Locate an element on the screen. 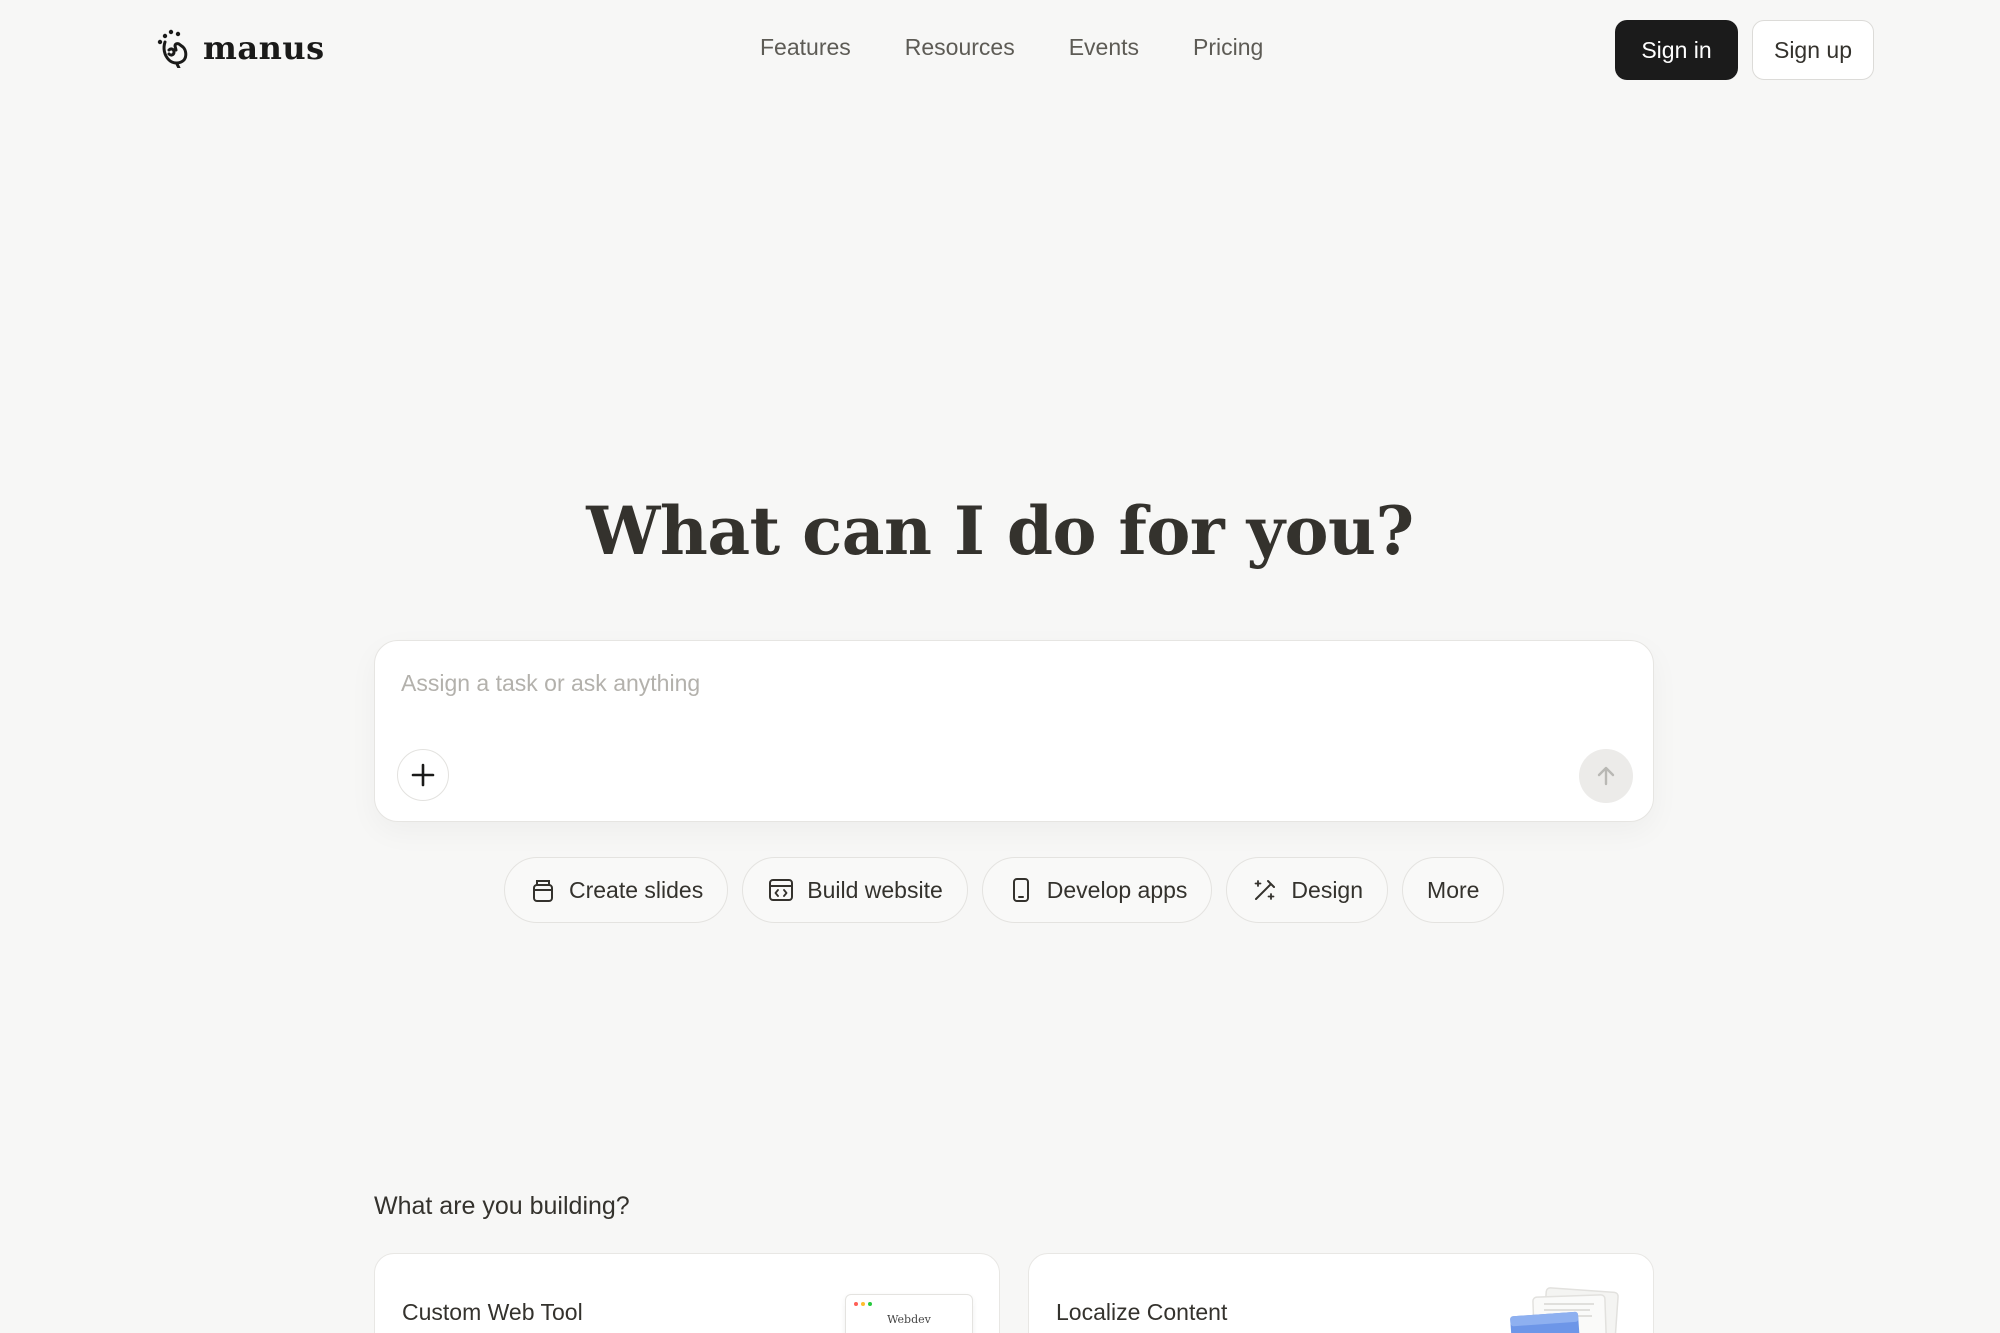  build-website-chip: Build website is located at coordinates (855, 890).